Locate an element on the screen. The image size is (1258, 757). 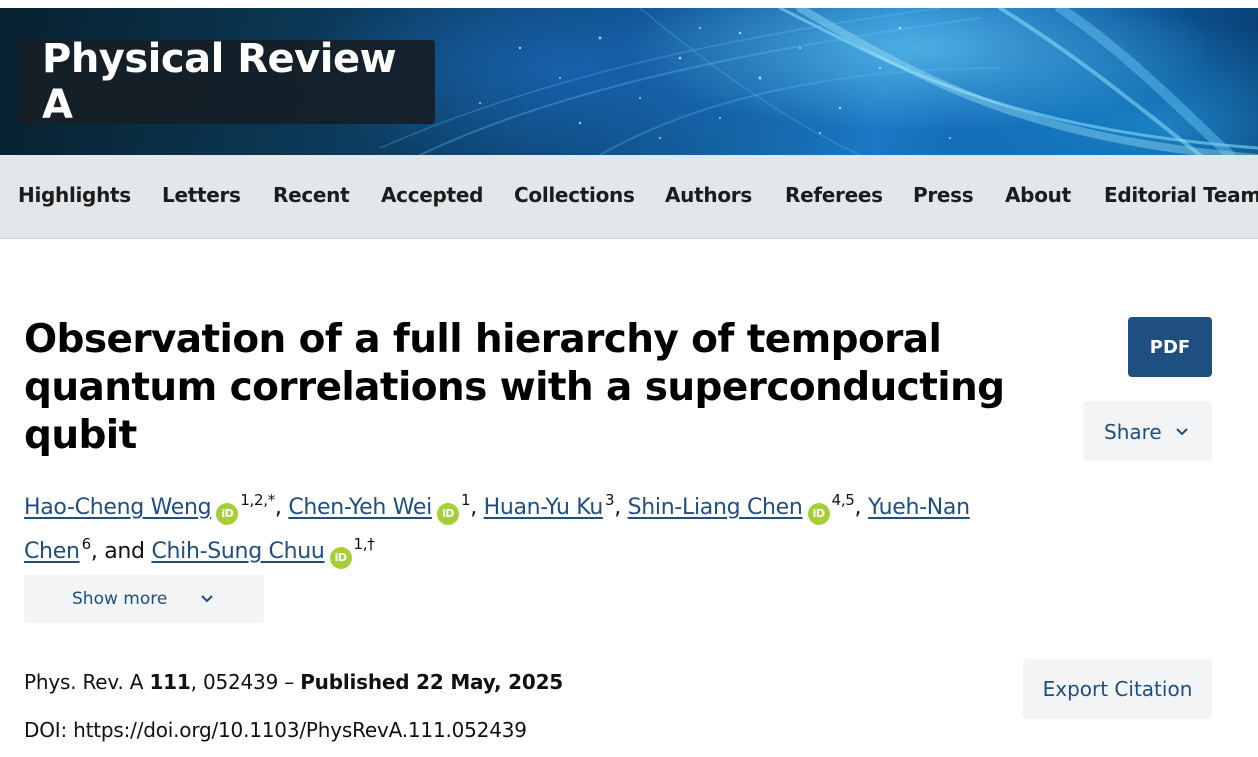
journal-title-box: Physical Review A is located at coordinates (226, 82).